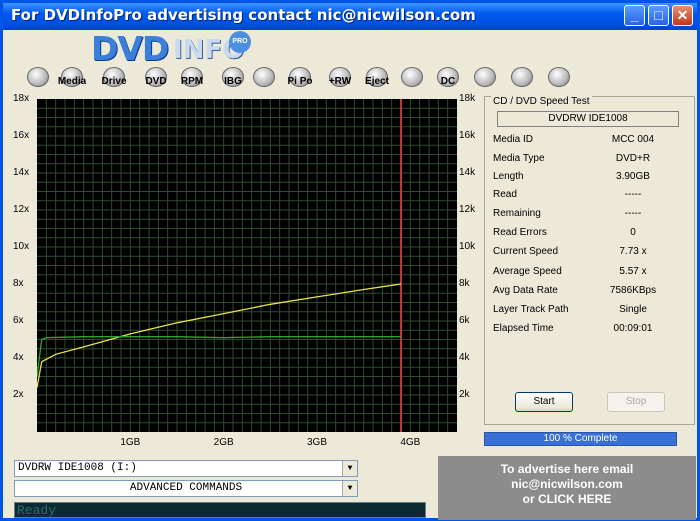  Describe the element at coordinates (21, 172) in the screenshot. I see `y-tick-left: 14x` at that location.